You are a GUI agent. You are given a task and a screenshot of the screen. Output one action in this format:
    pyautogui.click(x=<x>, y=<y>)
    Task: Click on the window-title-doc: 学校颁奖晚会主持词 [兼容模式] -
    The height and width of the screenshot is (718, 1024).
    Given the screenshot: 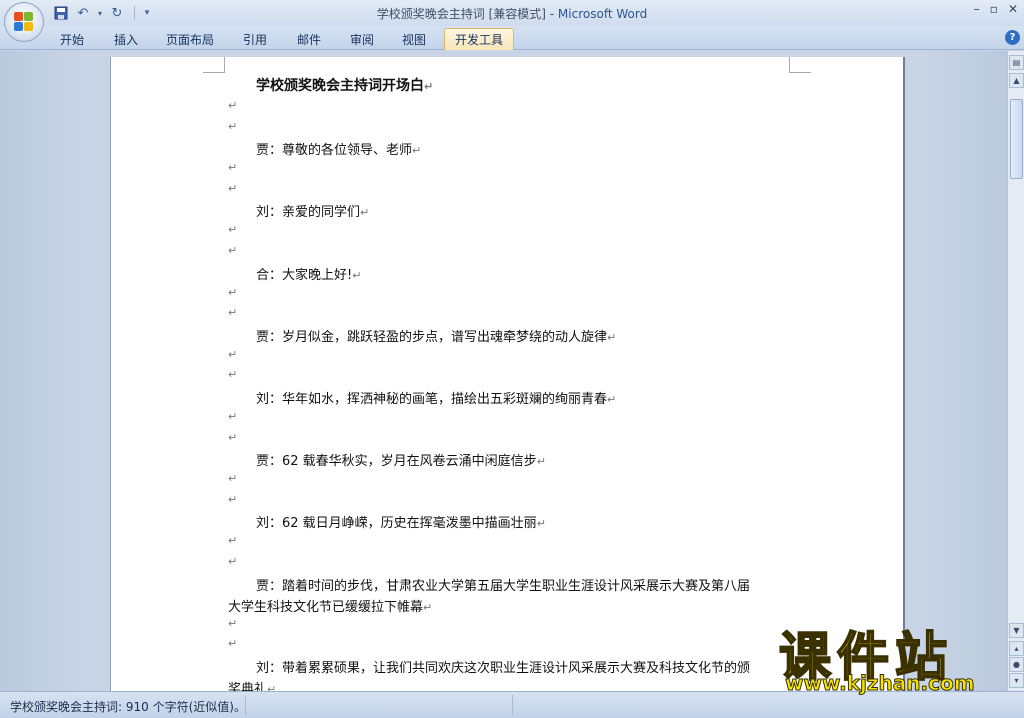 What is the action you would take?
    pyautogui.click(x=467, y=14)
    